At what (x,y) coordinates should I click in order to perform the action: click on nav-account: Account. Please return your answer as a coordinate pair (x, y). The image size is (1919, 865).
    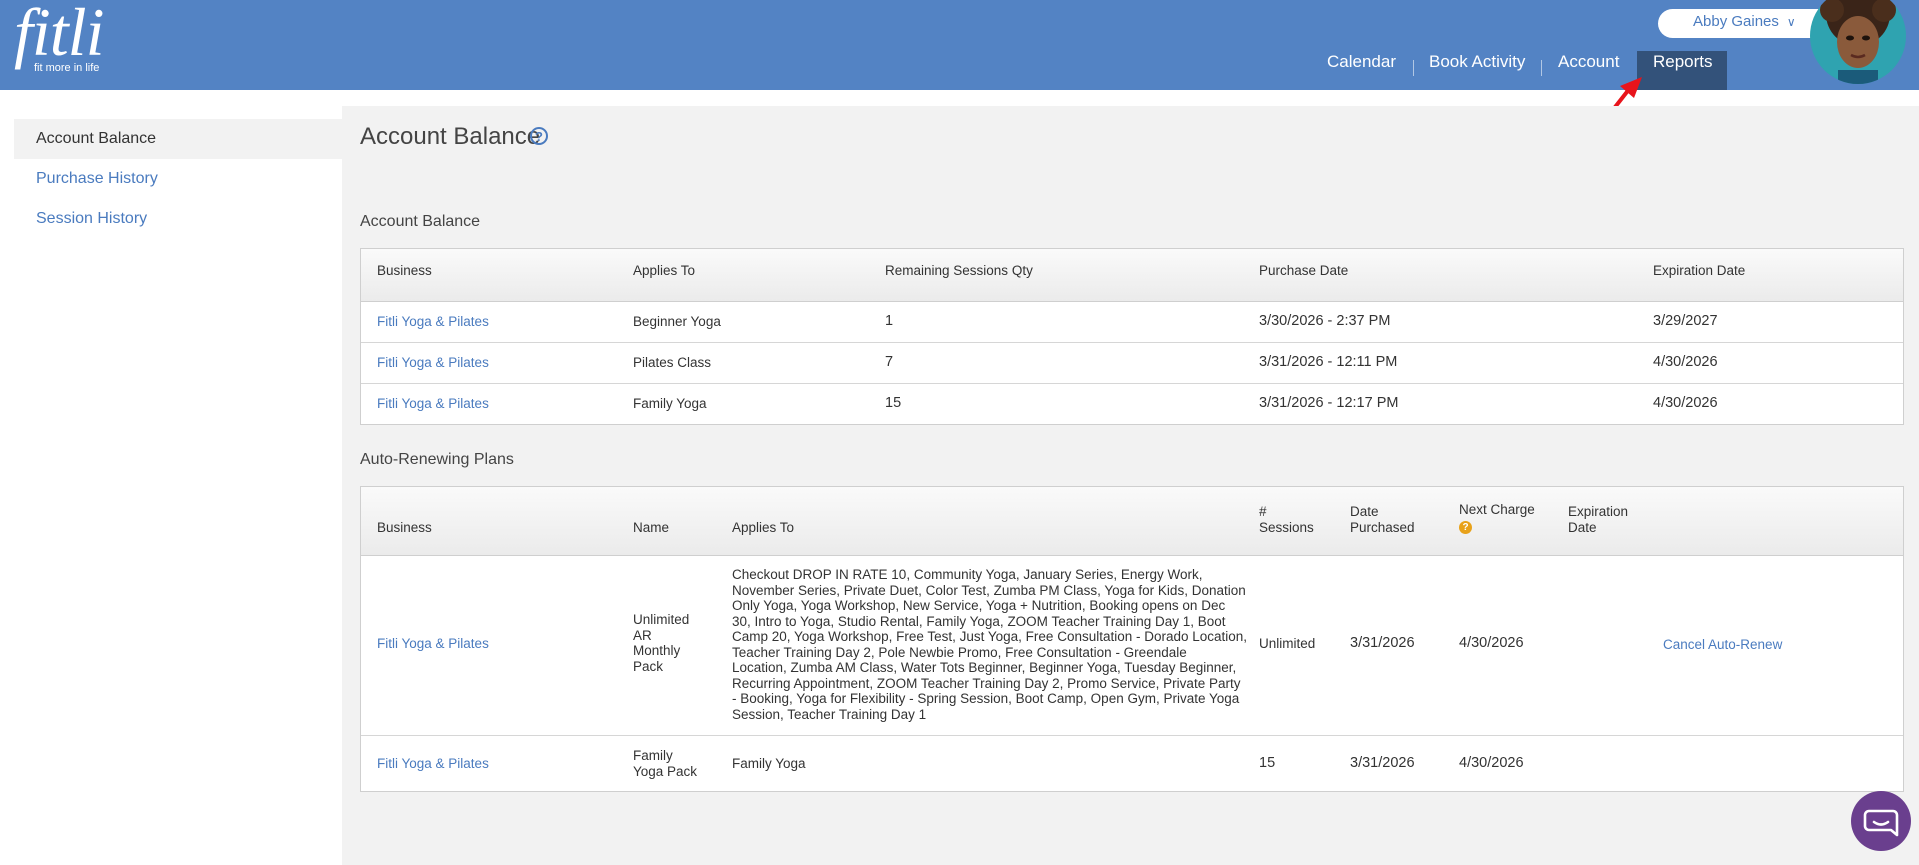
    Looking at the image, I should click on (1588, 62).